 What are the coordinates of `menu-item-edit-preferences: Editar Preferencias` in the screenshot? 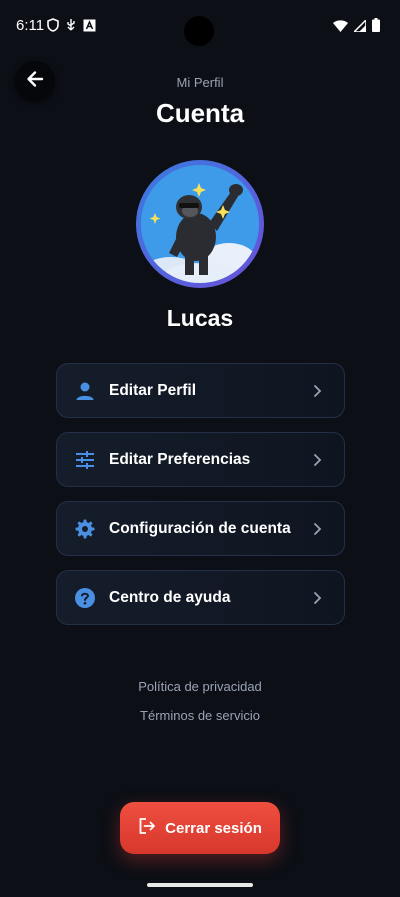 It's located at (200, 459).